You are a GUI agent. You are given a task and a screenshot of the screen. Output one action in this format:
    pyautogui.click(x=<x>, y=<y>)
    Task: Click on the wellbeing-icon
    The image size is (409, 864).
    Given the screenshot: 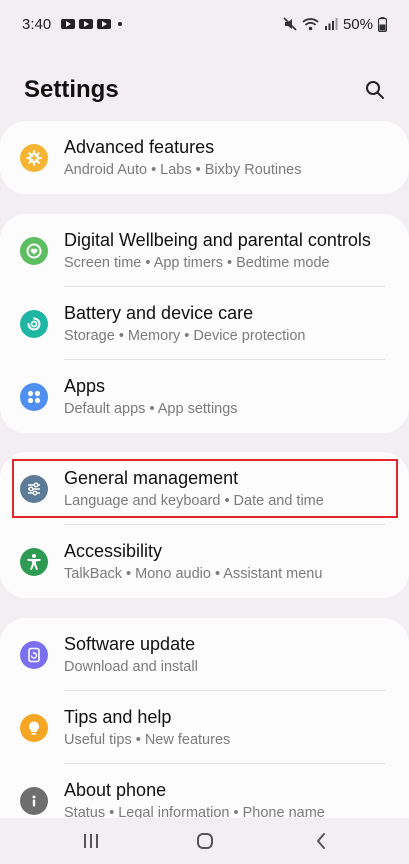 What is the action you would take?
    pyautogui.click(x=34, y=250)
    